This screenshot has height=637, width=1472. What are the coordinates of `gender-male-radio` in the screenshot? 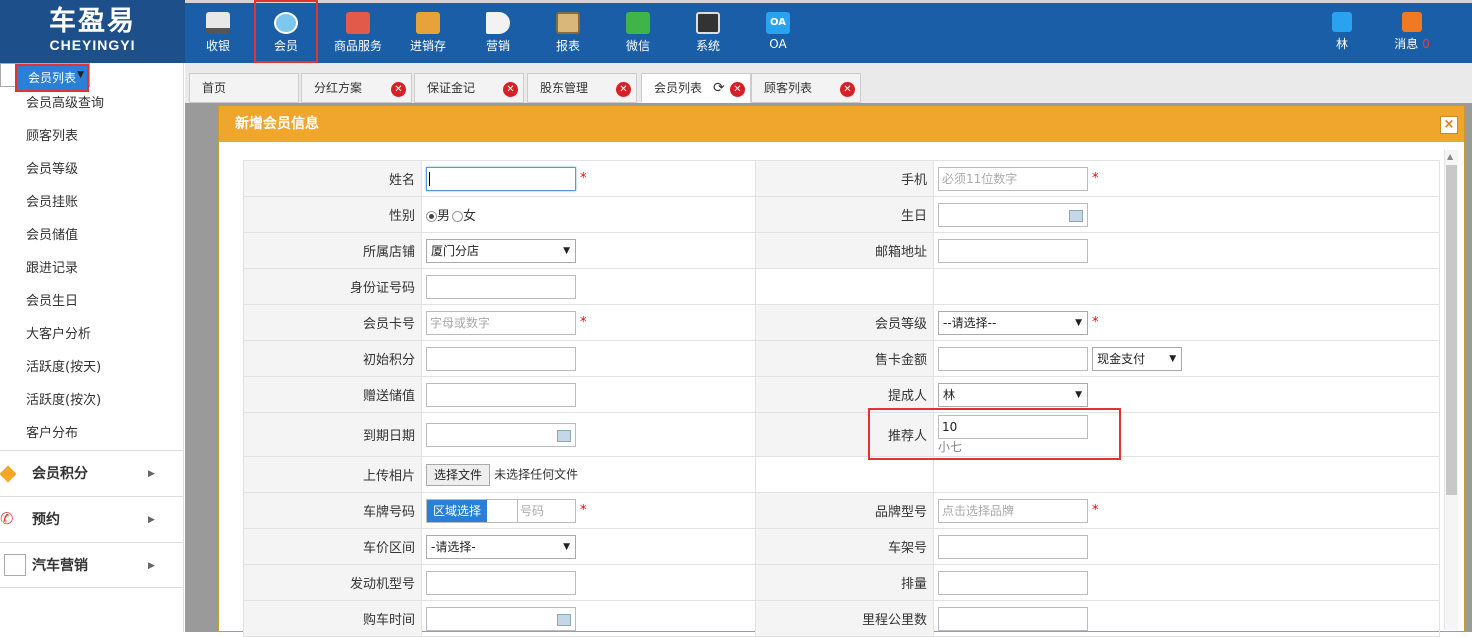 It's located at (431, 216).